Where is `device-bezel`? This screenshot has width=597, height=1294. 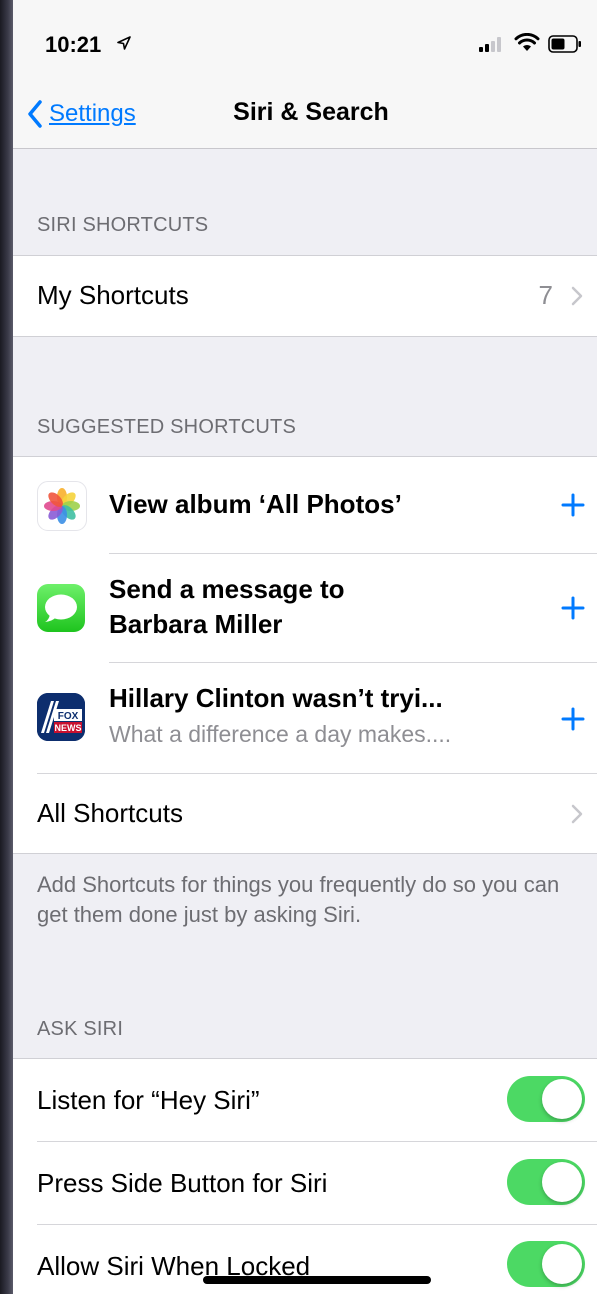
device-bezel is located at coordinates (6, 647).